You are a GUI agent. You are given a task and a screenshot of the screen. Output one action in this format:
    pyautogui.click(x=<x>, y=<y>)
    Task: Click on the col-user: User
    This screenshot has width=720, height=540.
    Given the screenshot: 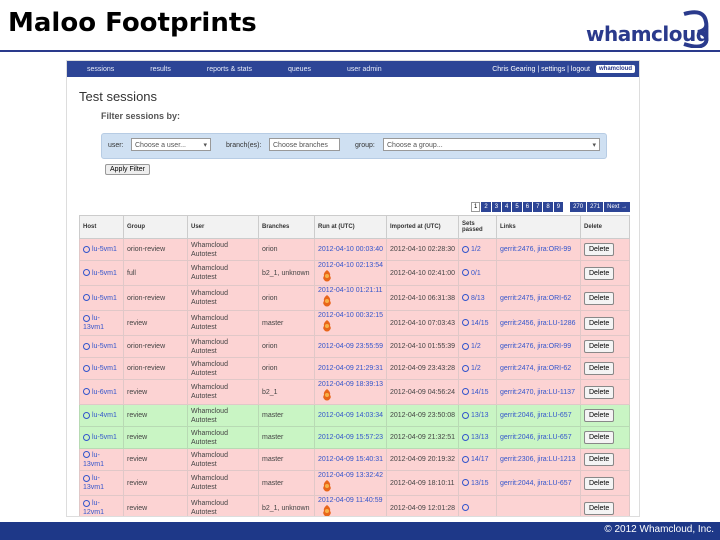 What is the action you would take?
    pyautogui.click(x=223, y=227)
    